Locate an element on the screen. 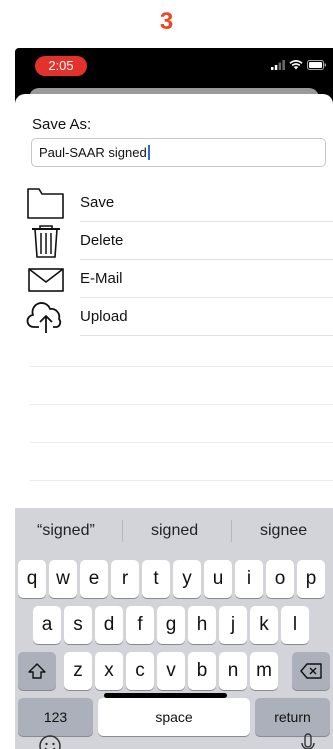 The width and height of the screenshot is (333, 749). status-icons is located at coordinates (299, 65).